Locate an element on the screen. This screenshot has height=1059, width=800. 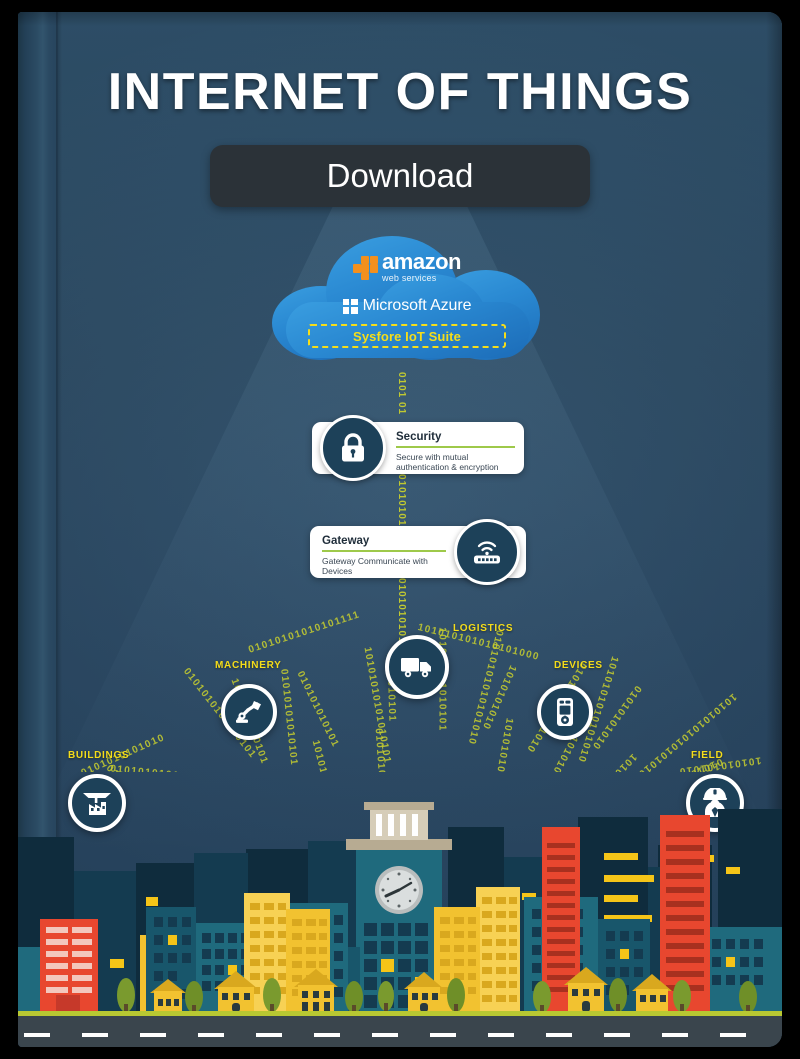
binary-spine-4: 01 is located at coordinates (401, 409).